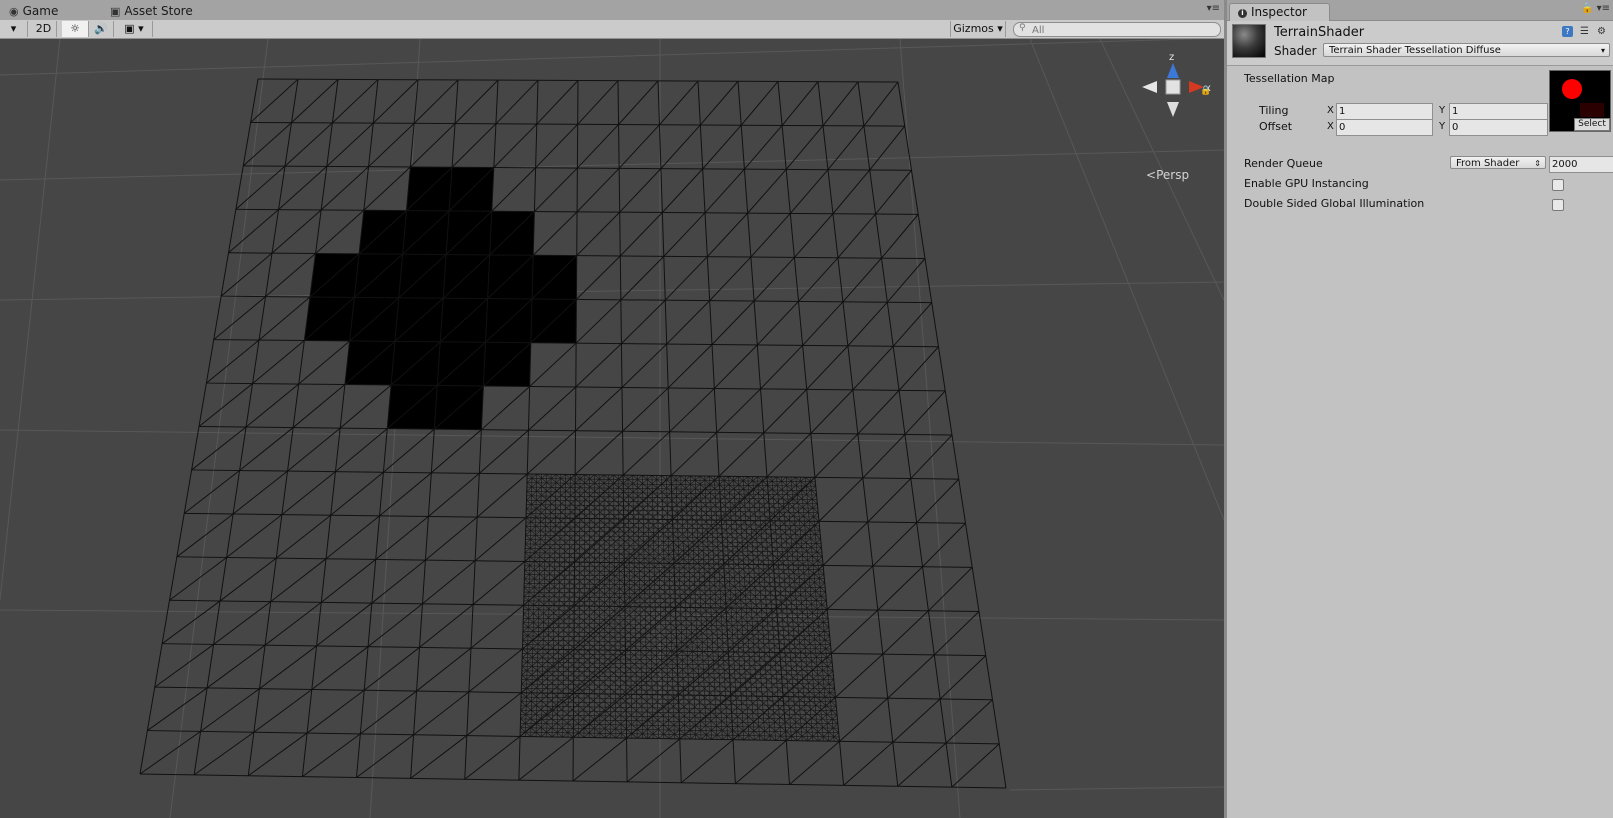 The image size is (1613, 818). Describe the element at coordinates (1173, 109) in the screenshot. I see `gizmo-neg-y-axis` at that location.